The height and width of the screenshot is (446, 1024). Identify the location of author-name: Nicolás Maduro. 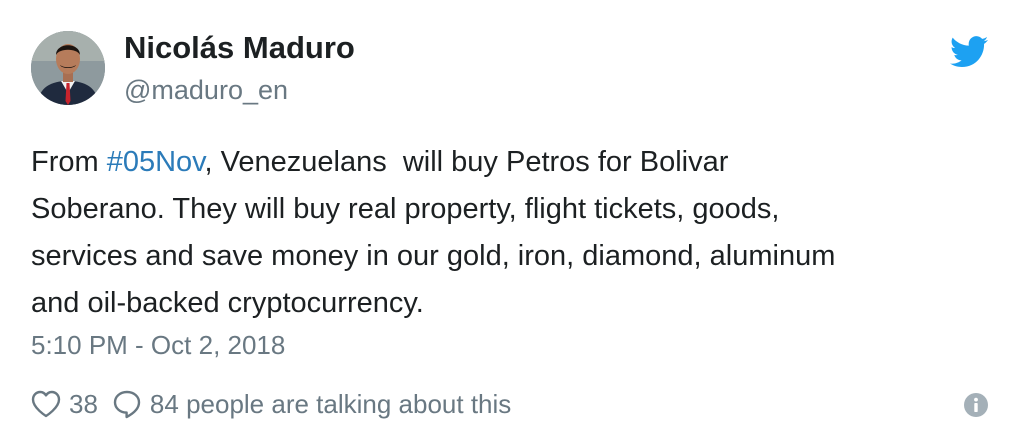
(239, 48).